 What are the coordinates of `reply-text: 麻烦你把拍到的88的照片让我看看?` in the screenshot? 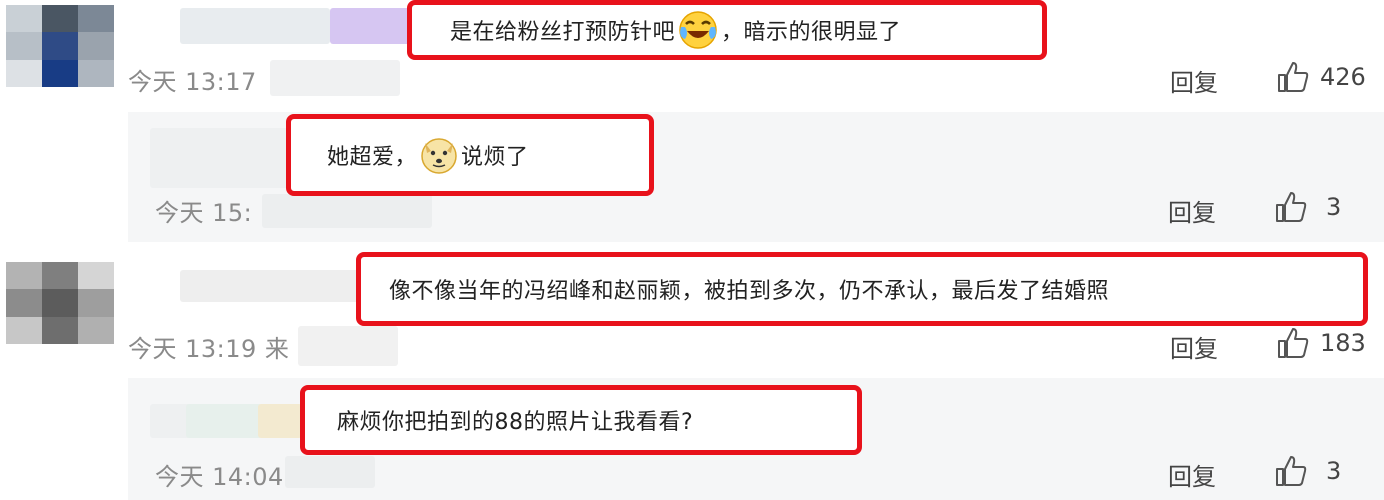 It's located at (515, 422).